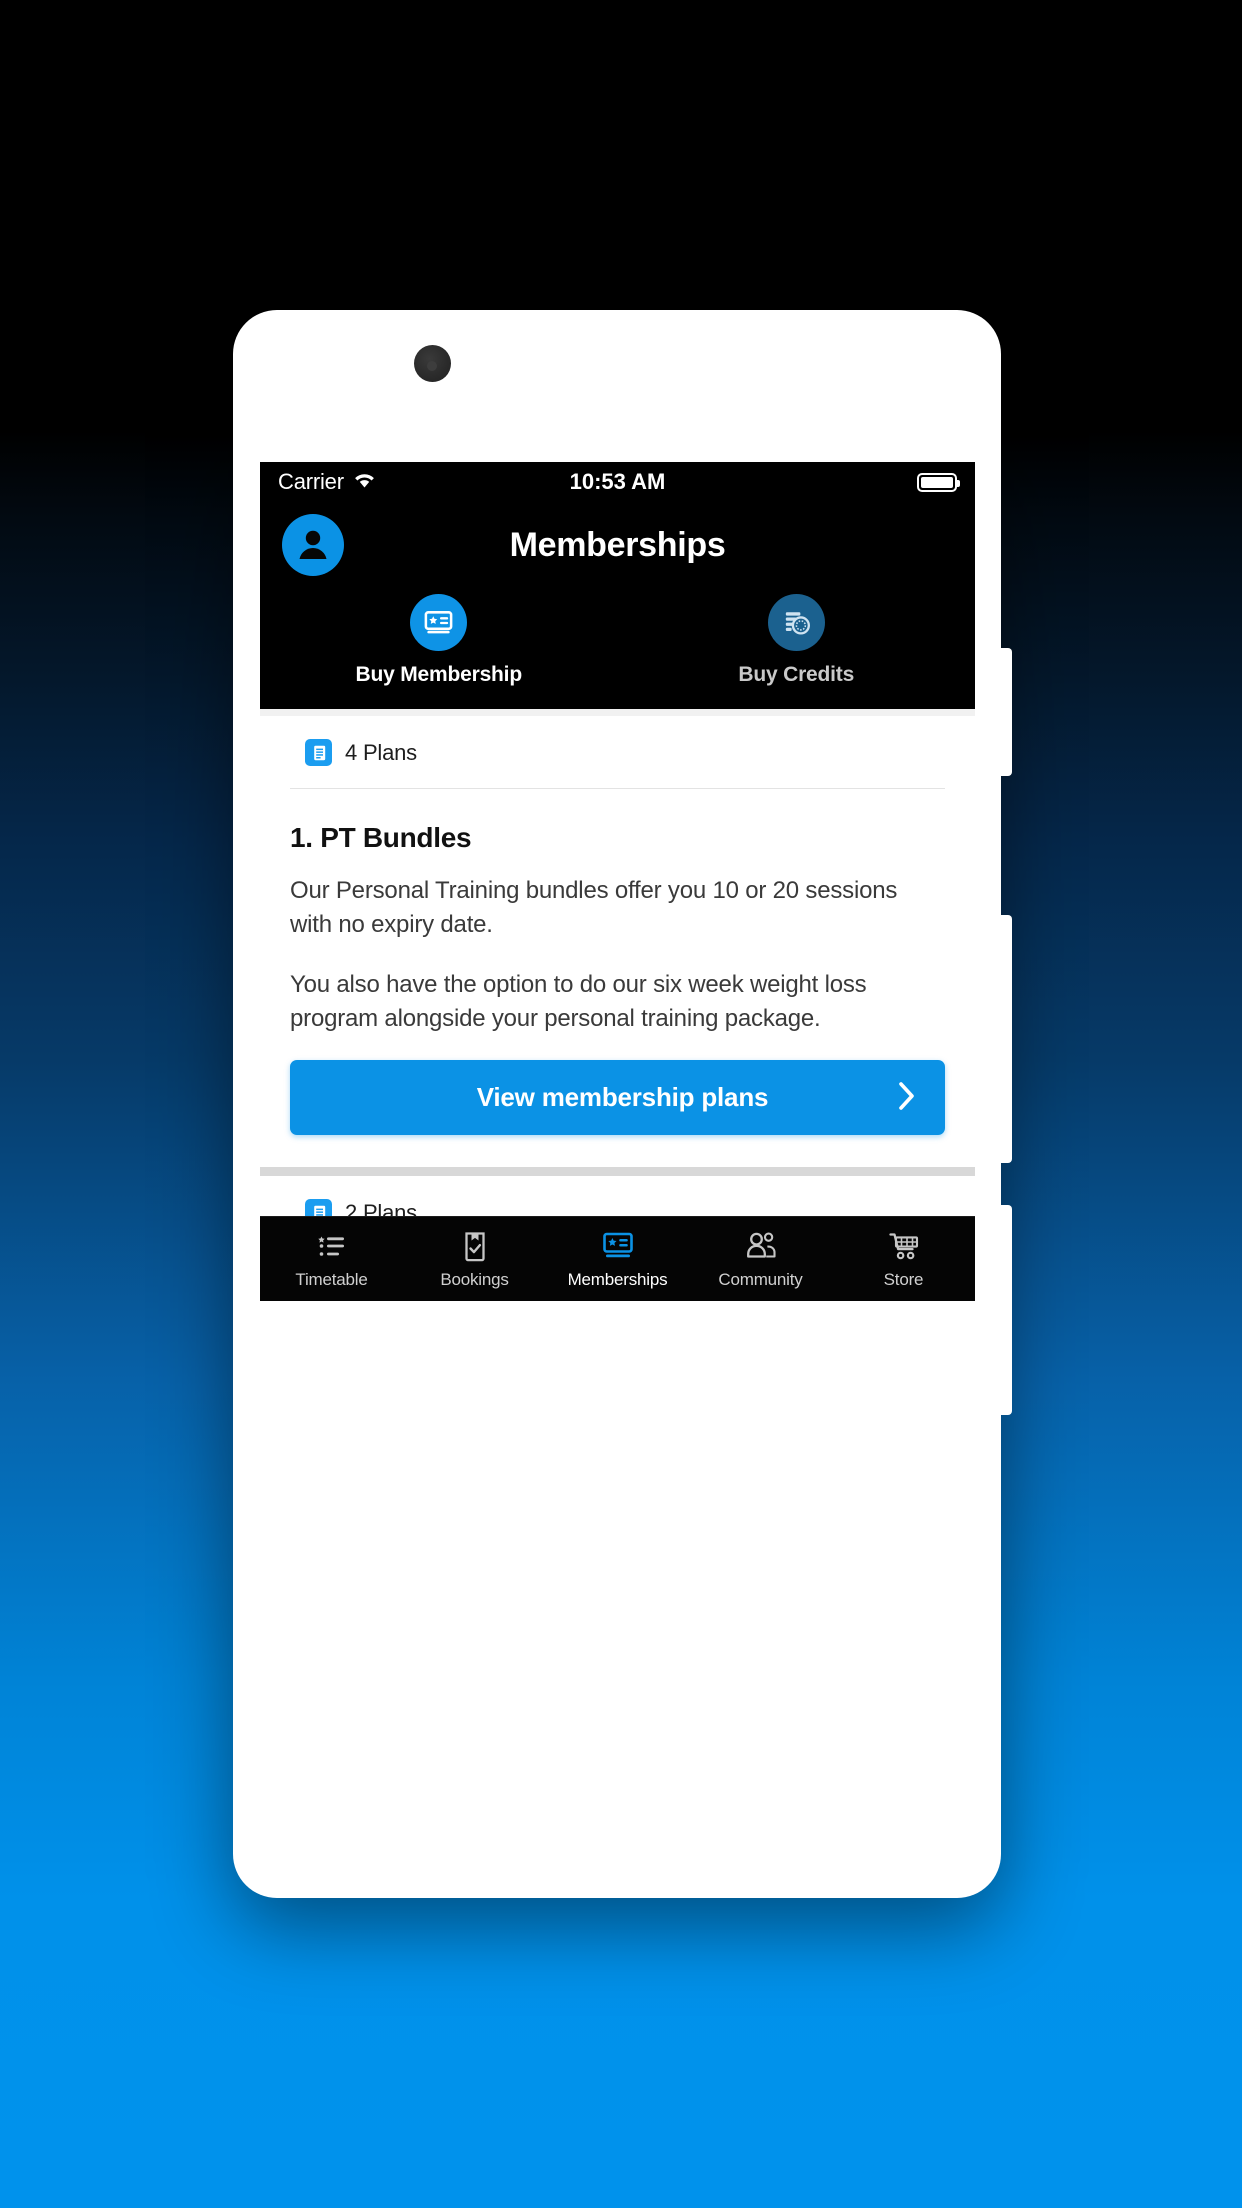 This screenshot has height=2208, width=1242. Describe the element at coordinates (474, 1279) in the screenshot. I see `tab-bookings-label: Bookings` at that location.